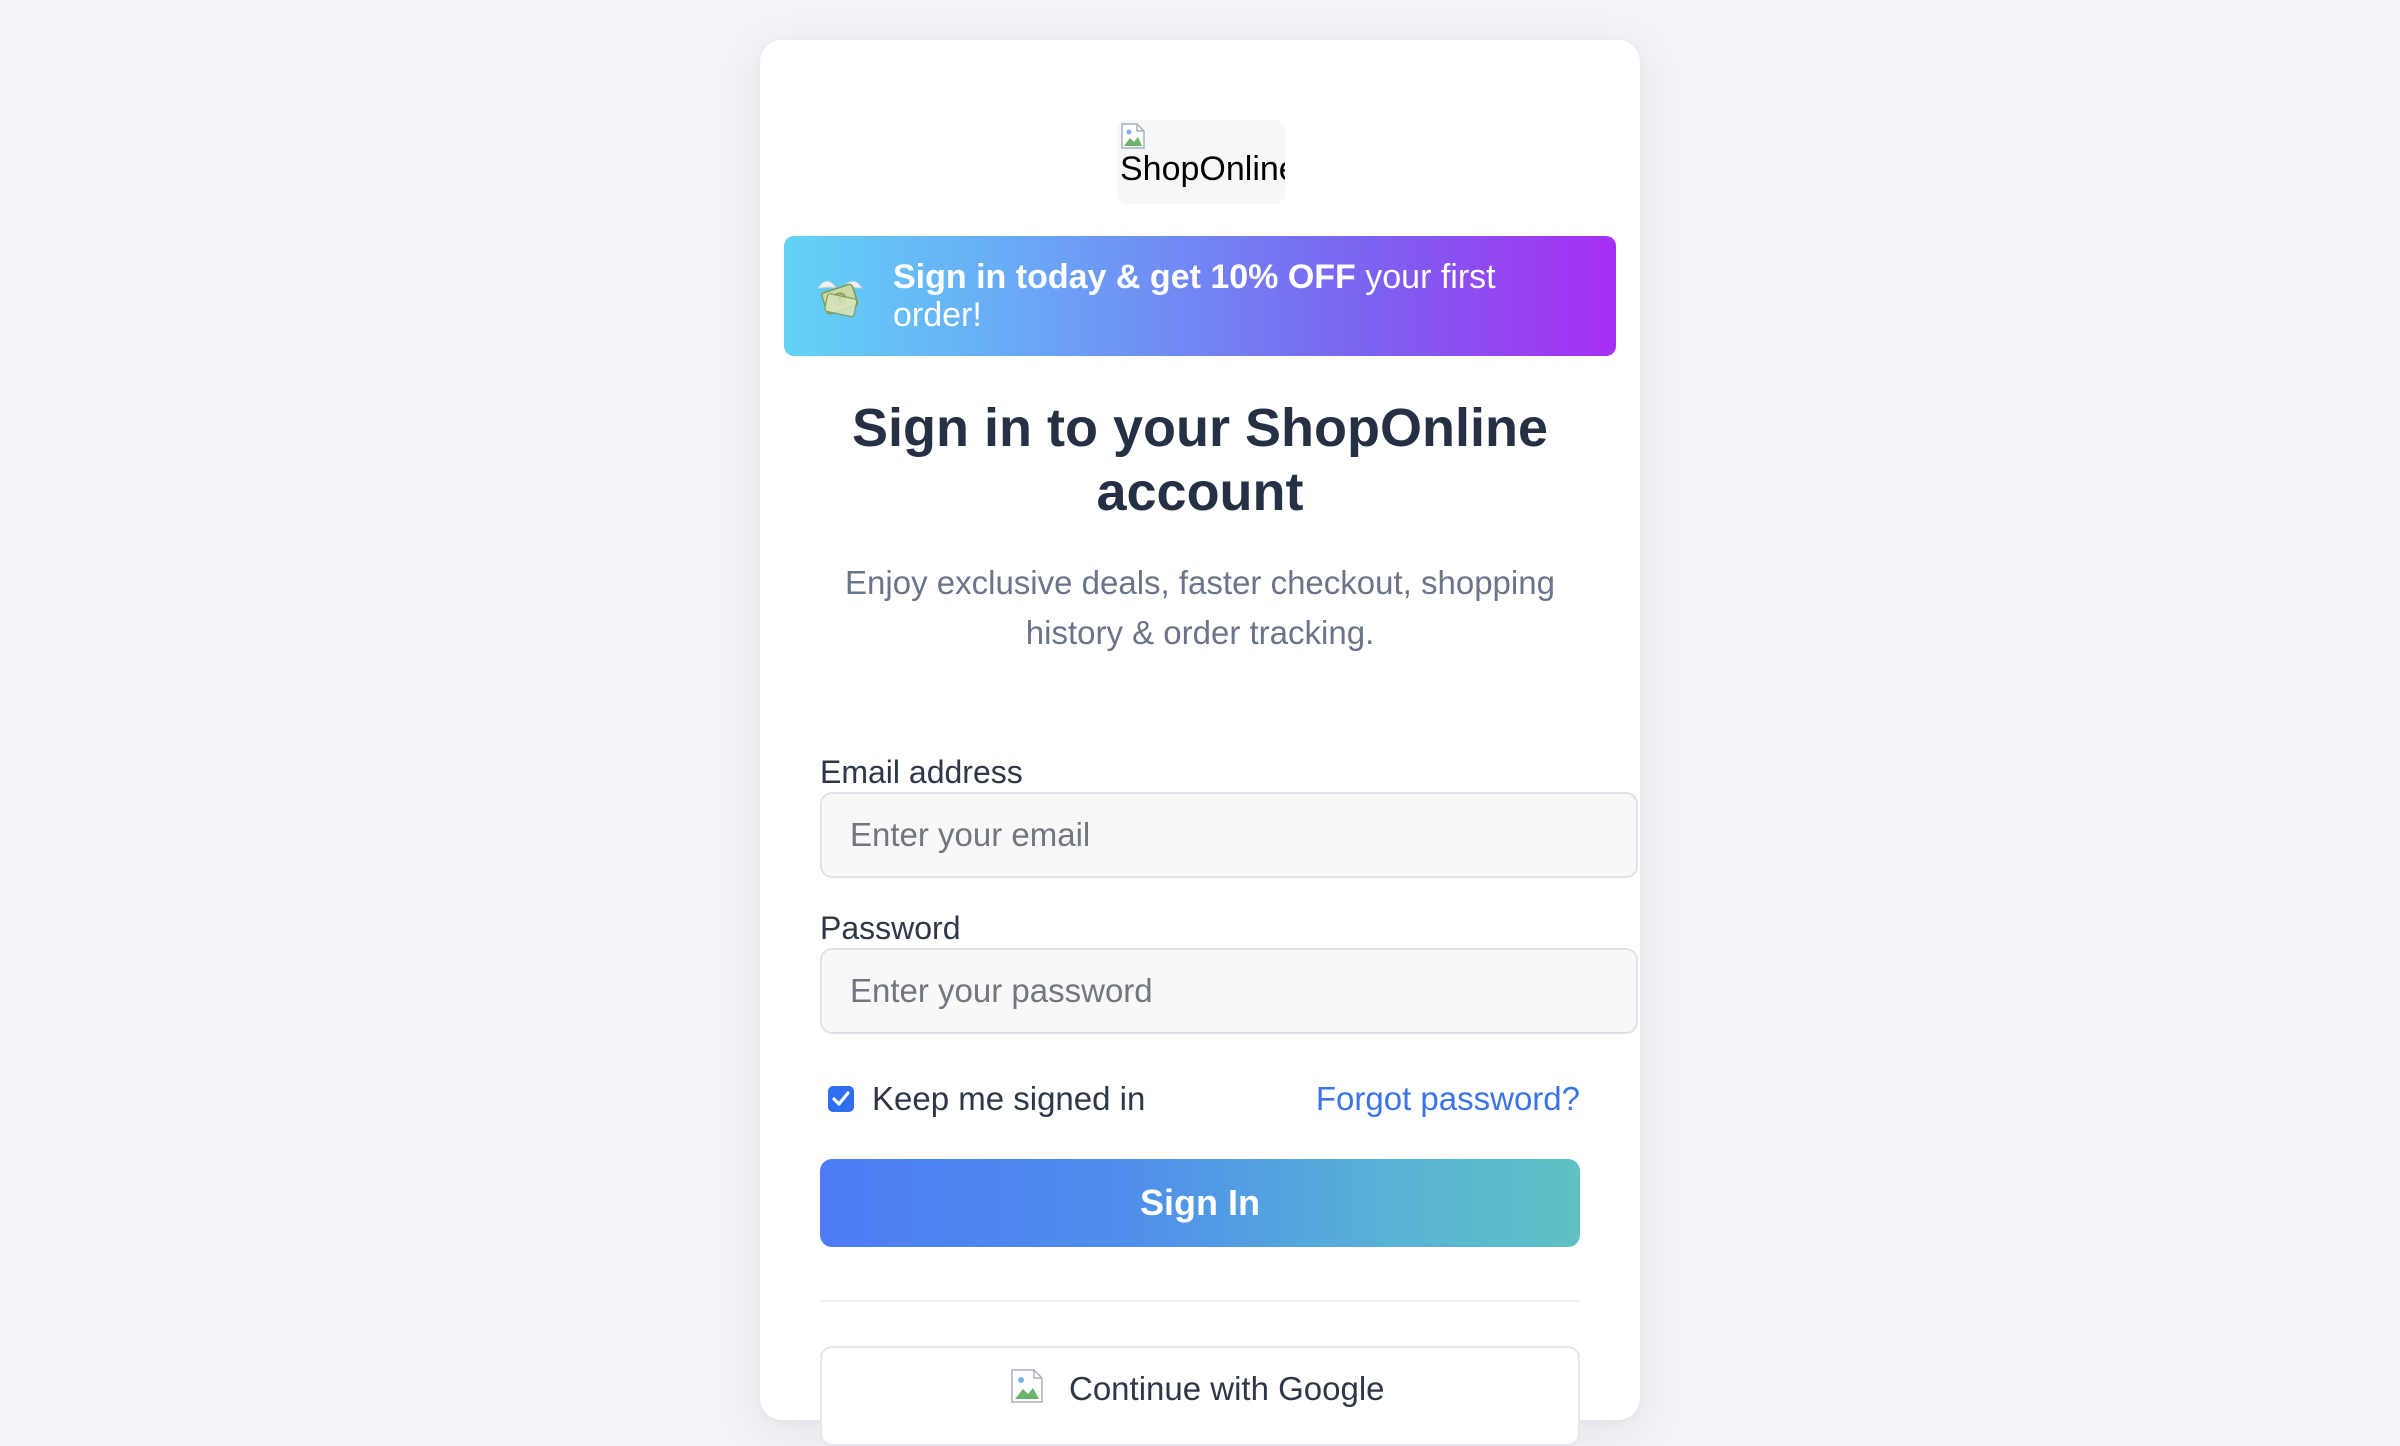  I want to click on checkmark-icon, so click(841, 1098).